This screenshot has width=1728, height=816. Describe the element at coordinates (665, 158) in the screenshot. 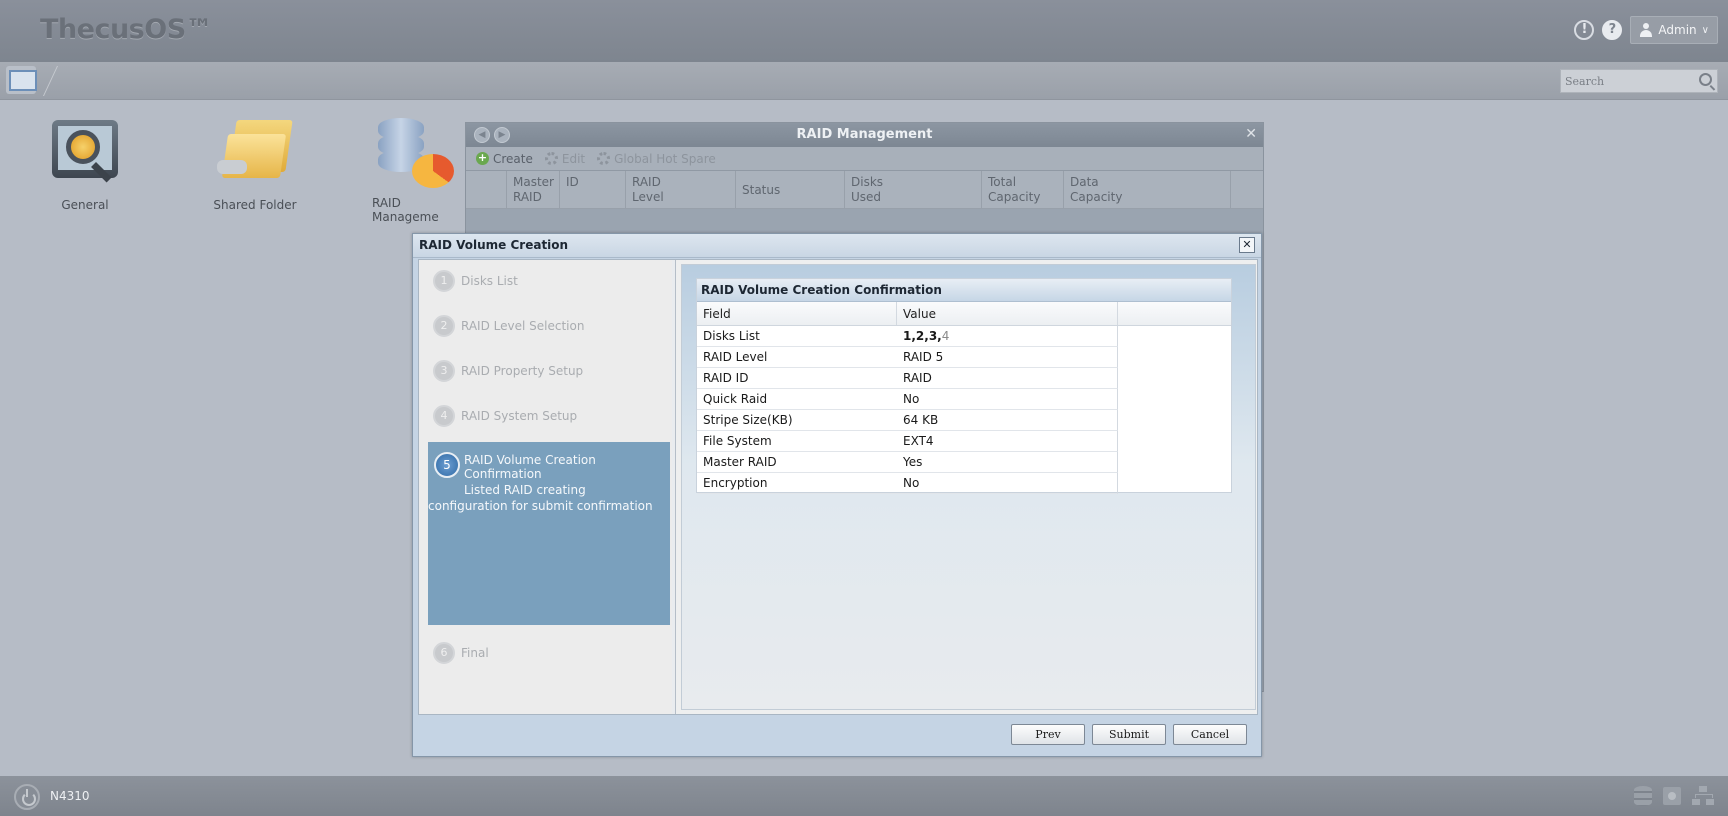

I see `global-hot-spare-label: Global Hot Spare` at that location.